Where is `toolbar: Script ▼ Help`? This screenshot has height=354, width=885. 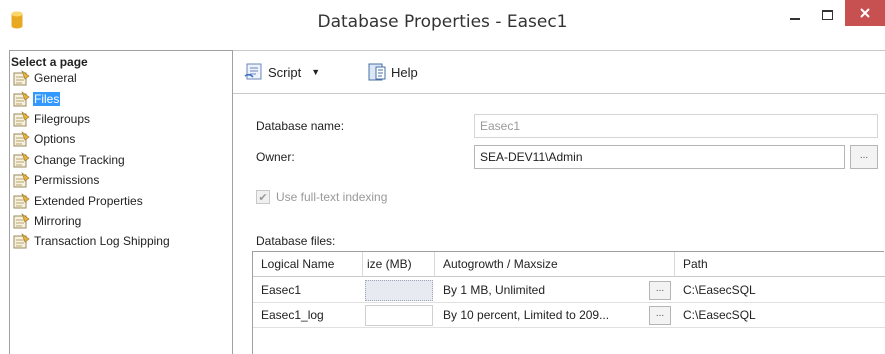 toolbar: Script ▼ Help is located at coordinates (559, 72).